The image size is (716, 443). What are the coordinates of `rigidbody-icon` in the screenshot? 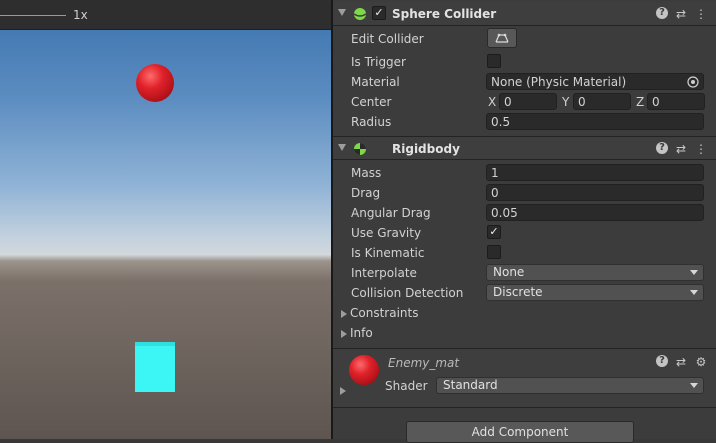 It's located at (360, 149).